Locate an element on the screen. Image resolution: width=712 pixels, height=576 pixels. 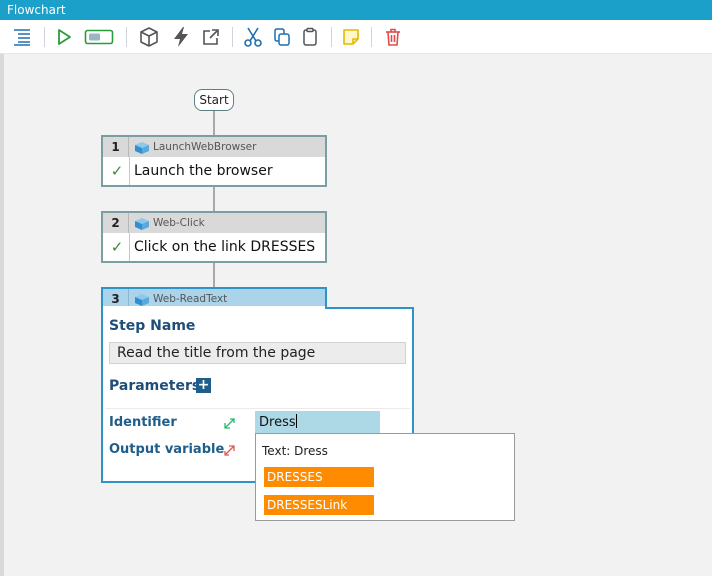
copy-icon is located at coordinates (282, 37).